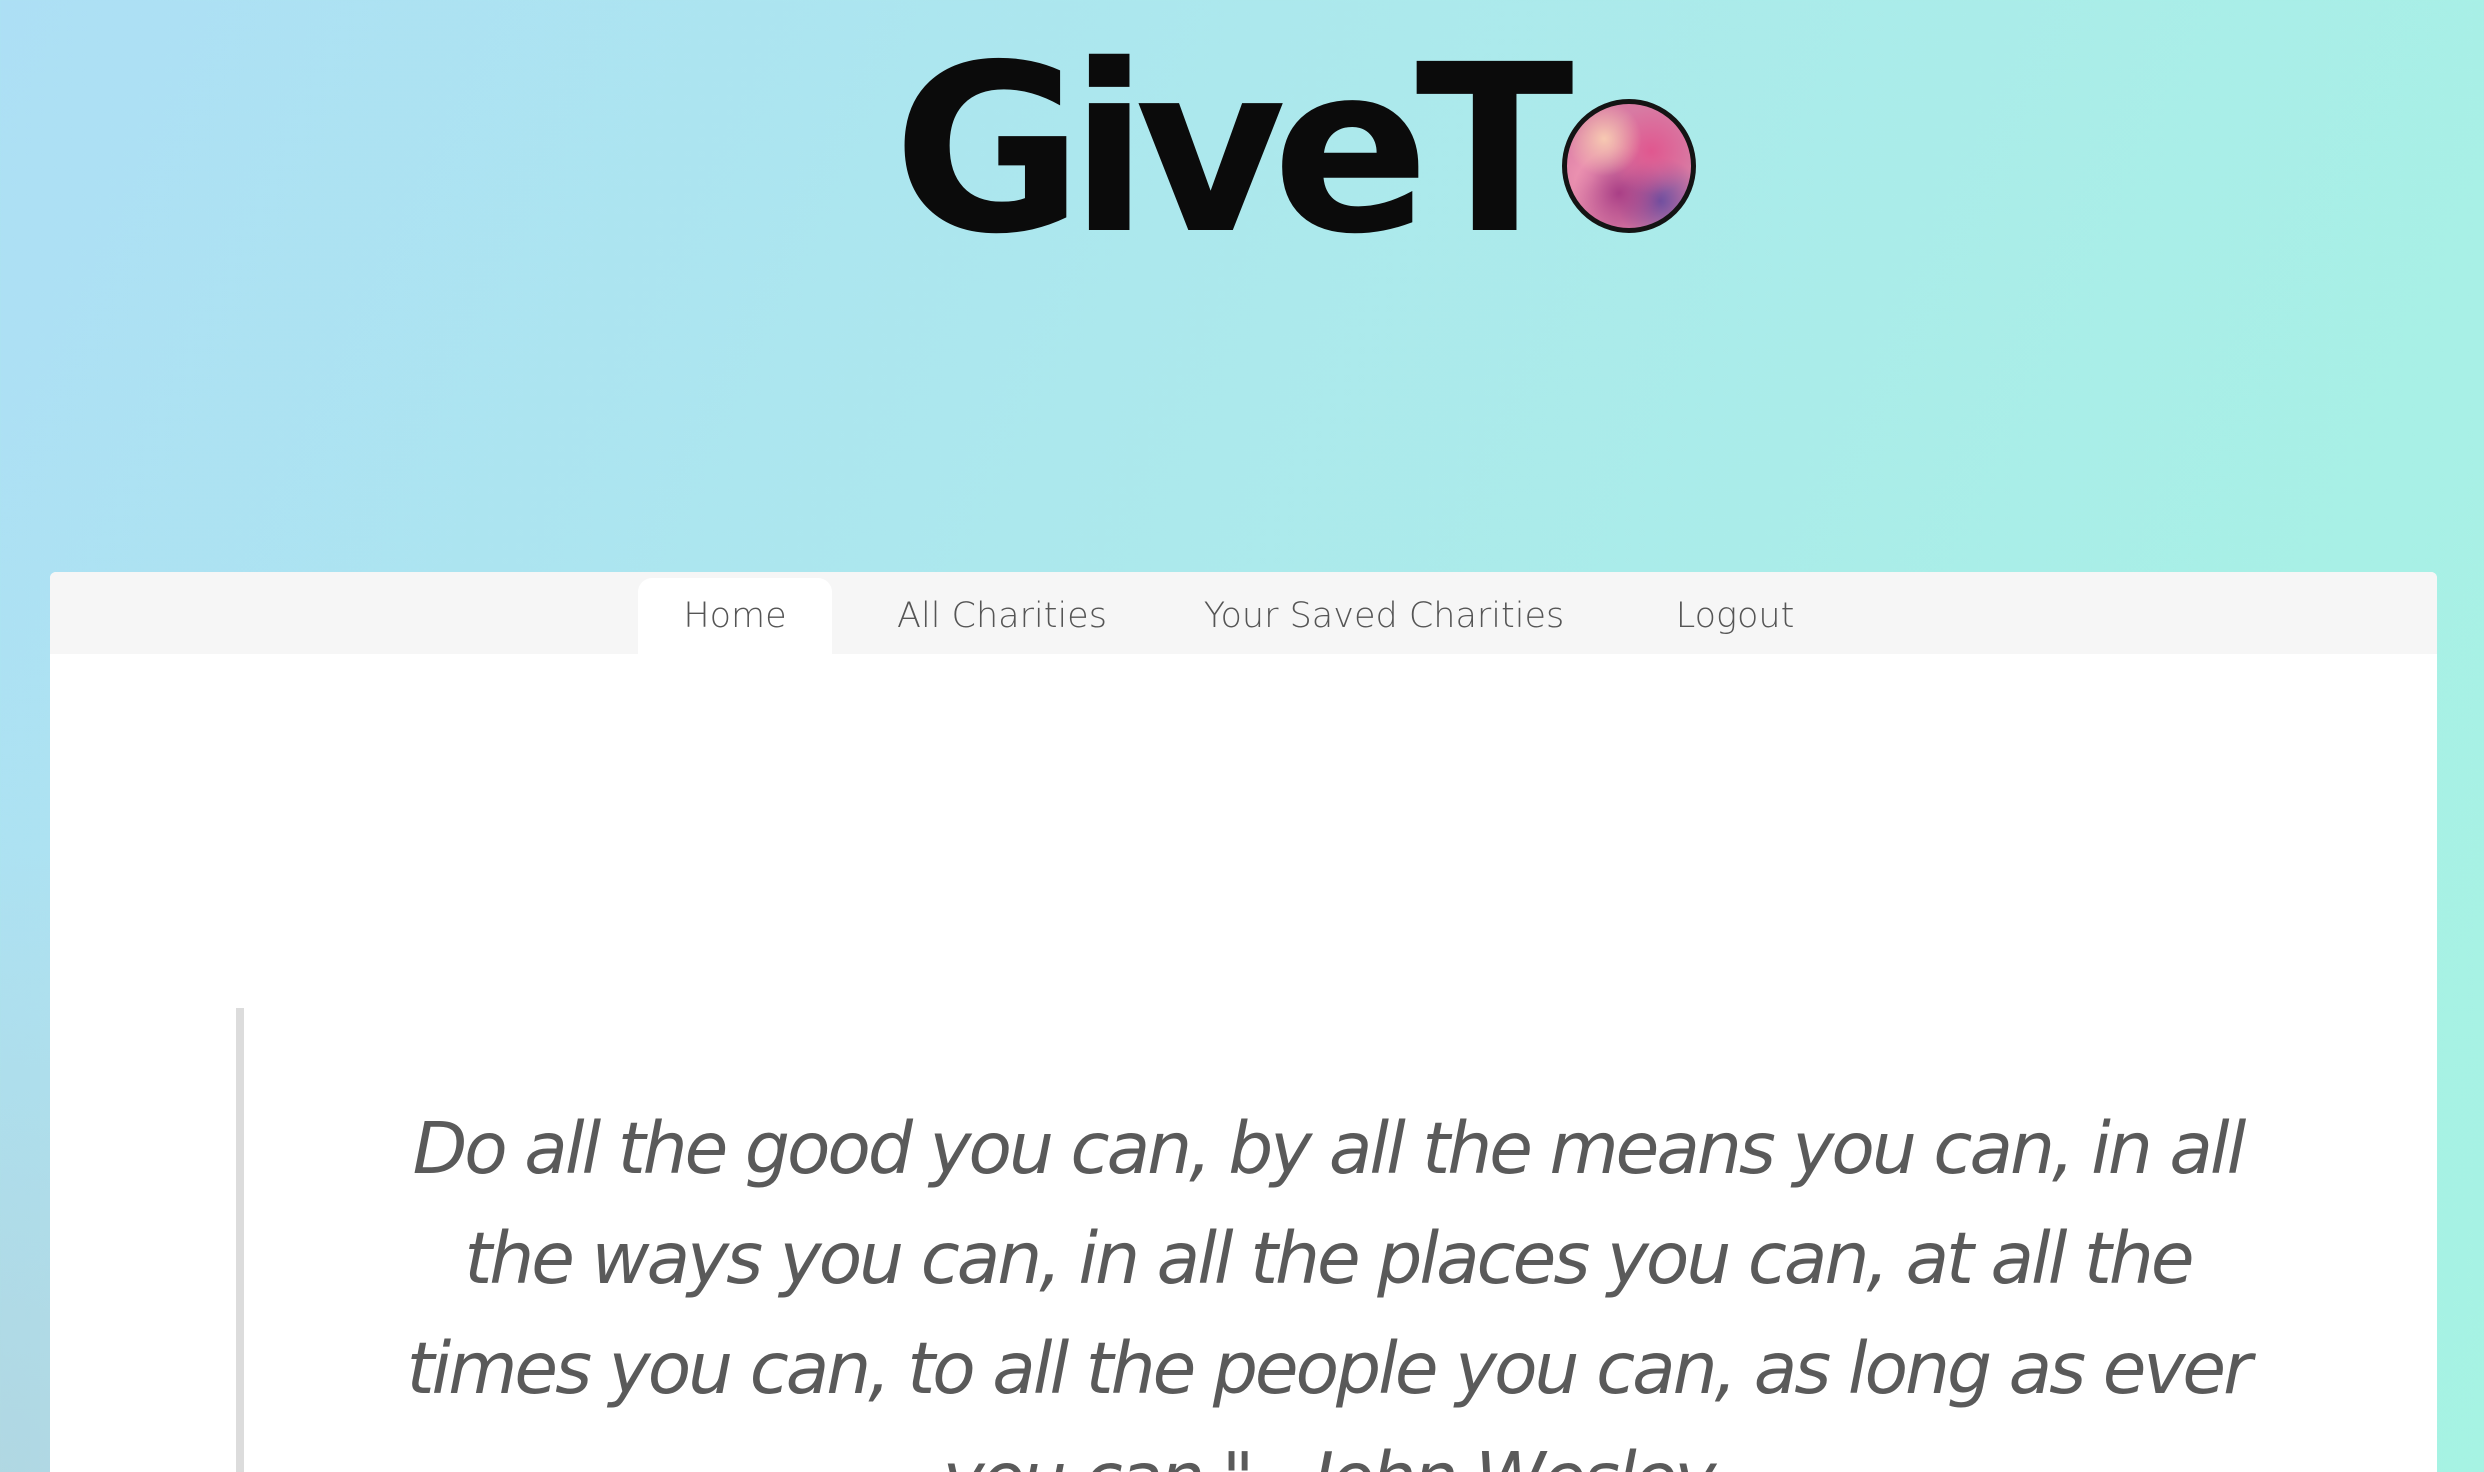 Image resolution: width=2484 pixels, height=1472 pixels. I want to click on tab-home-label: Home, so click(735, 616).